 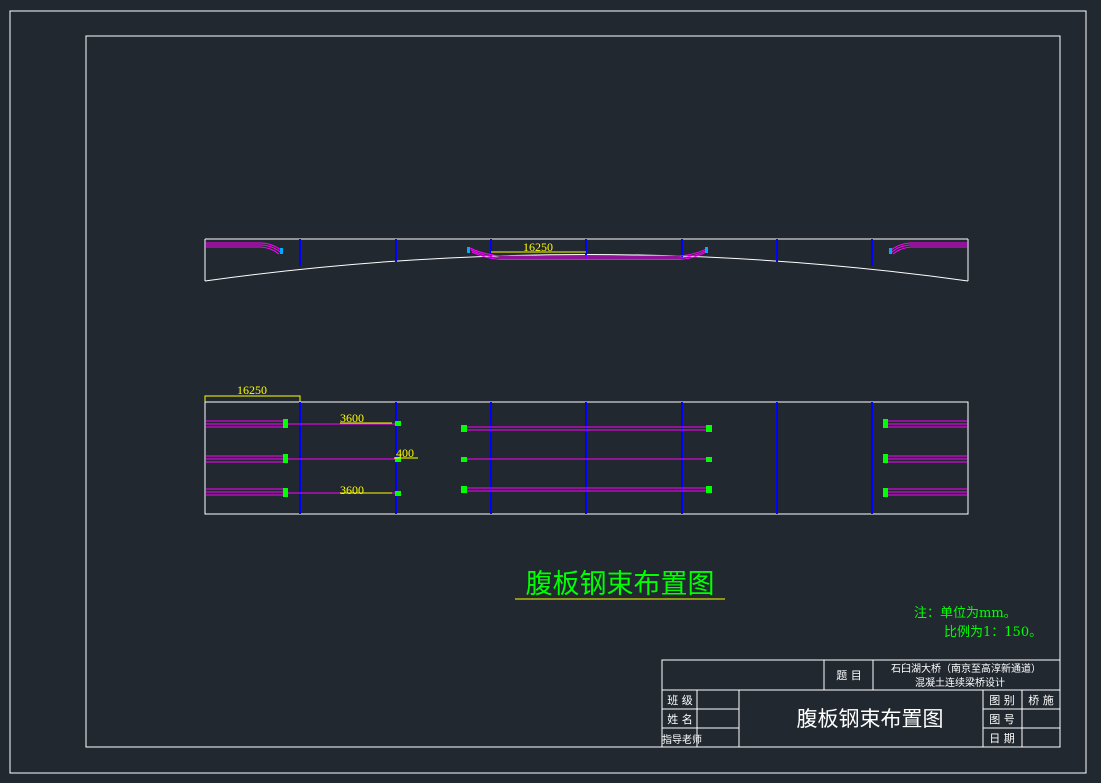 What do you see at coordinates (1002, 719) in the screenshot?
I see `title-block-number-label: 图 号` at bounding box center [1002, 719].